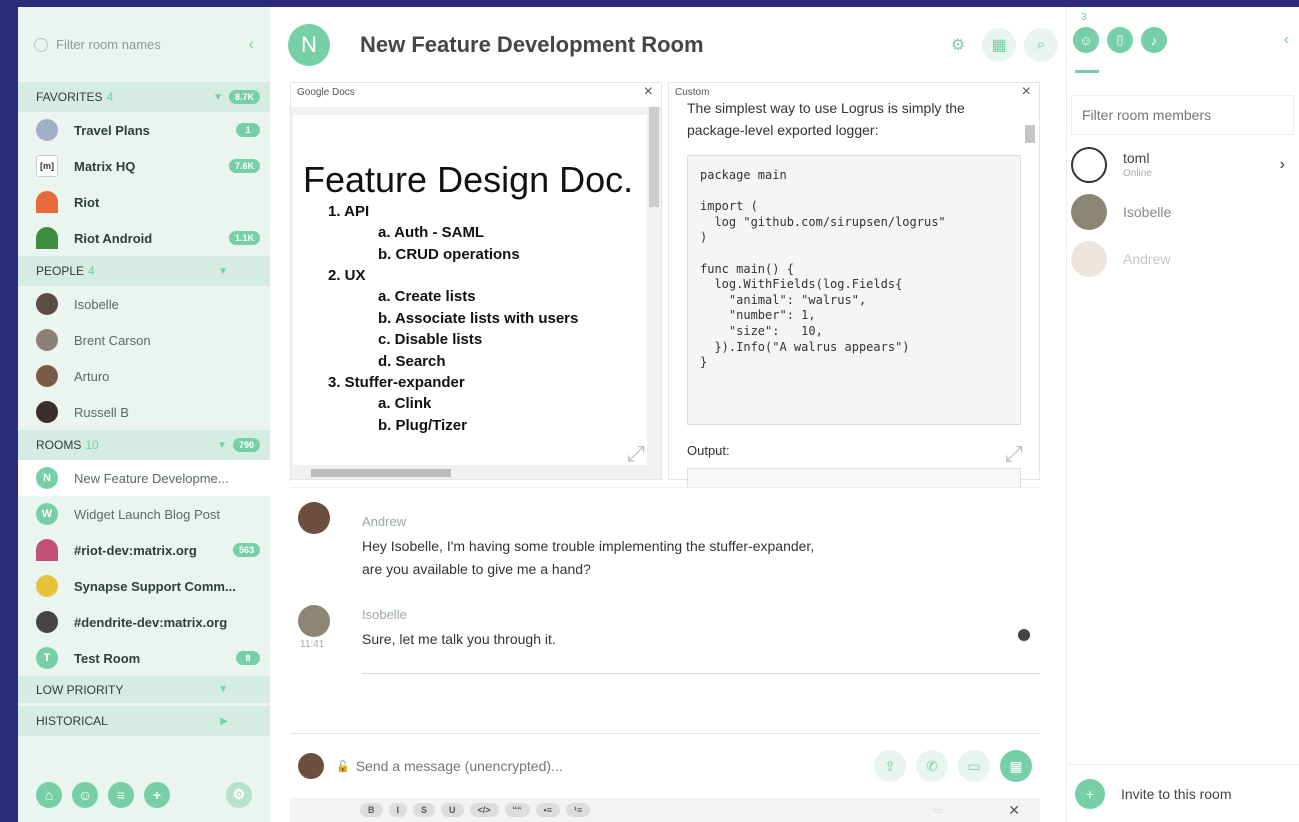 This screenshot has width=1299, height=822. I want to click on invite-button: + Invite to this room, so click(1183, 793).